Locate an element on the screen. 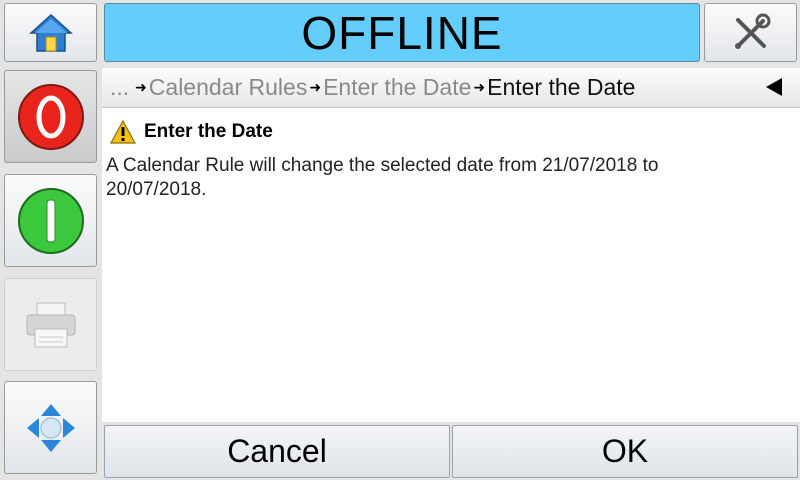  start-icon is located at coordinates (50, 220).